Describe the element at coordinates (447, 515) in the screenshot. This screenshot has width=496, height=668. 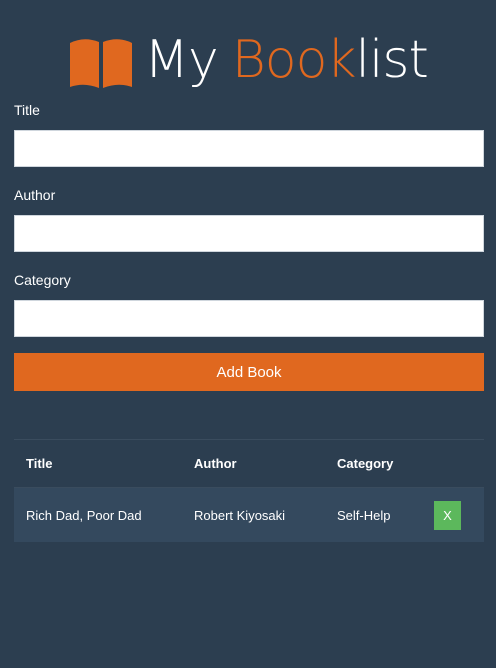
I see `delete-button: X` at that location.